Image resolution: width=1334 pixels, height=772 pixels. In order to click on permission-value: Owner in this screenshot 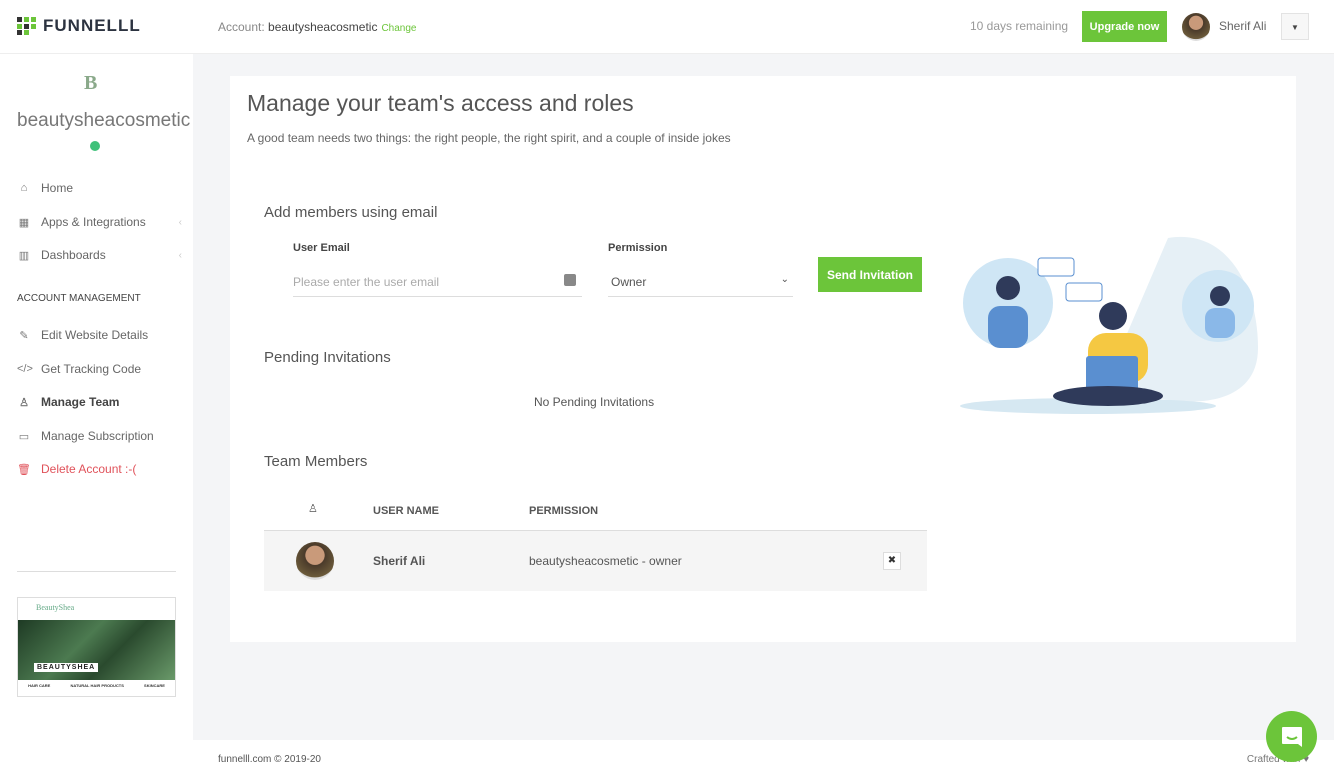, I will do `click(629, 282)`.